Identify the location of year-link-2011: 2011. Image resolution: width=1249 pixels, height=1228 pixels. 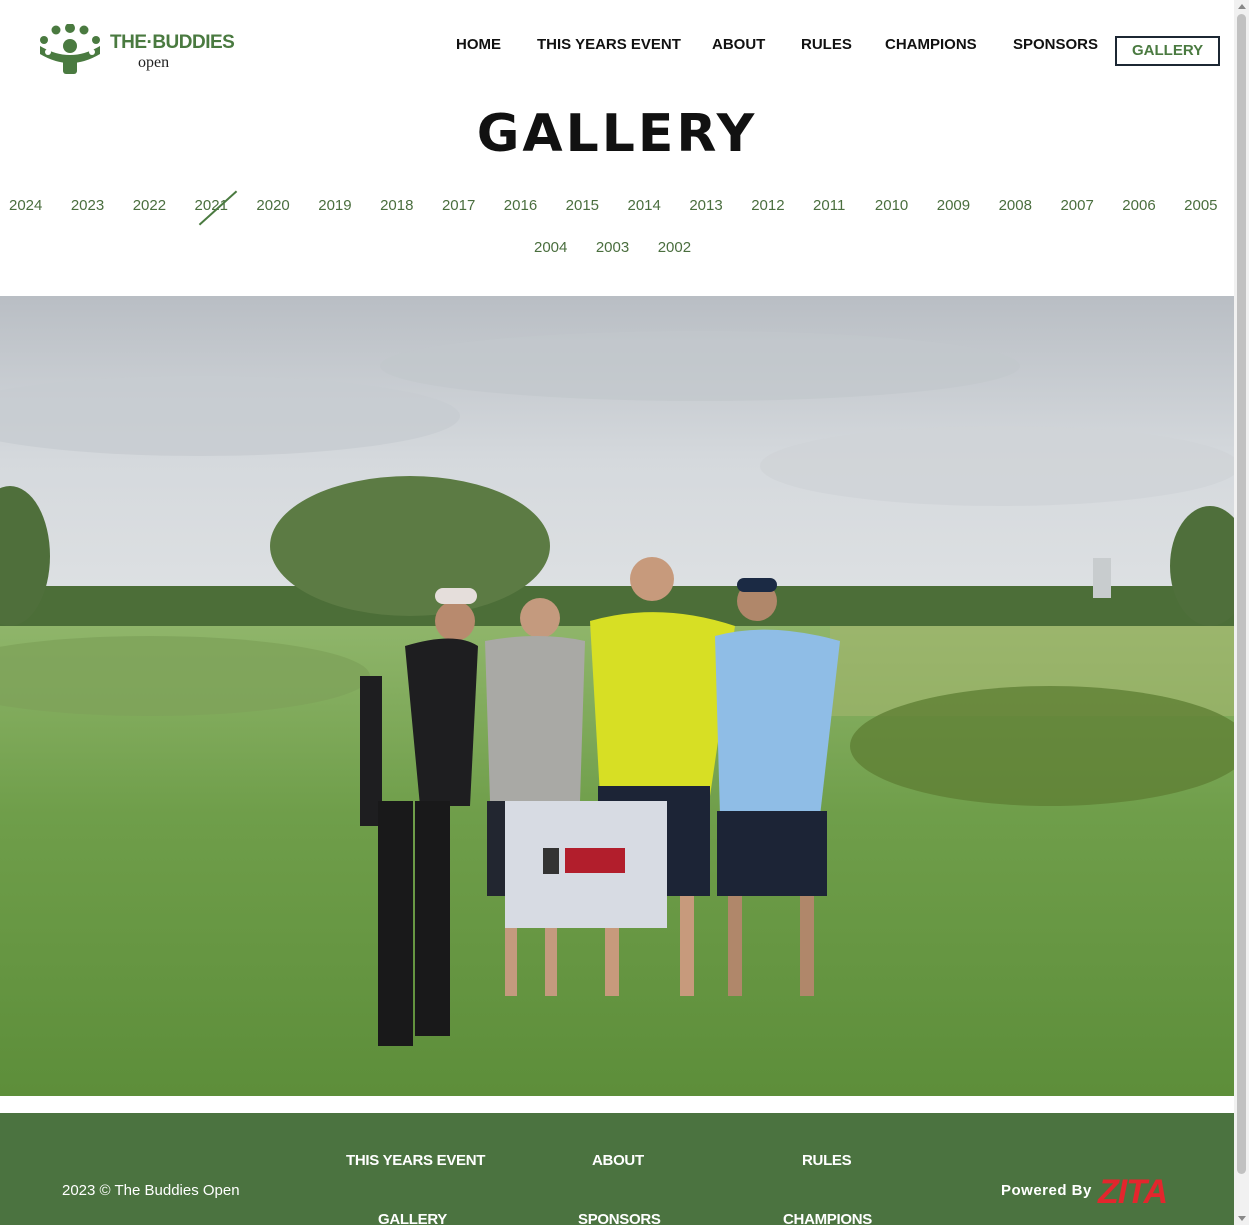
(829, 205).